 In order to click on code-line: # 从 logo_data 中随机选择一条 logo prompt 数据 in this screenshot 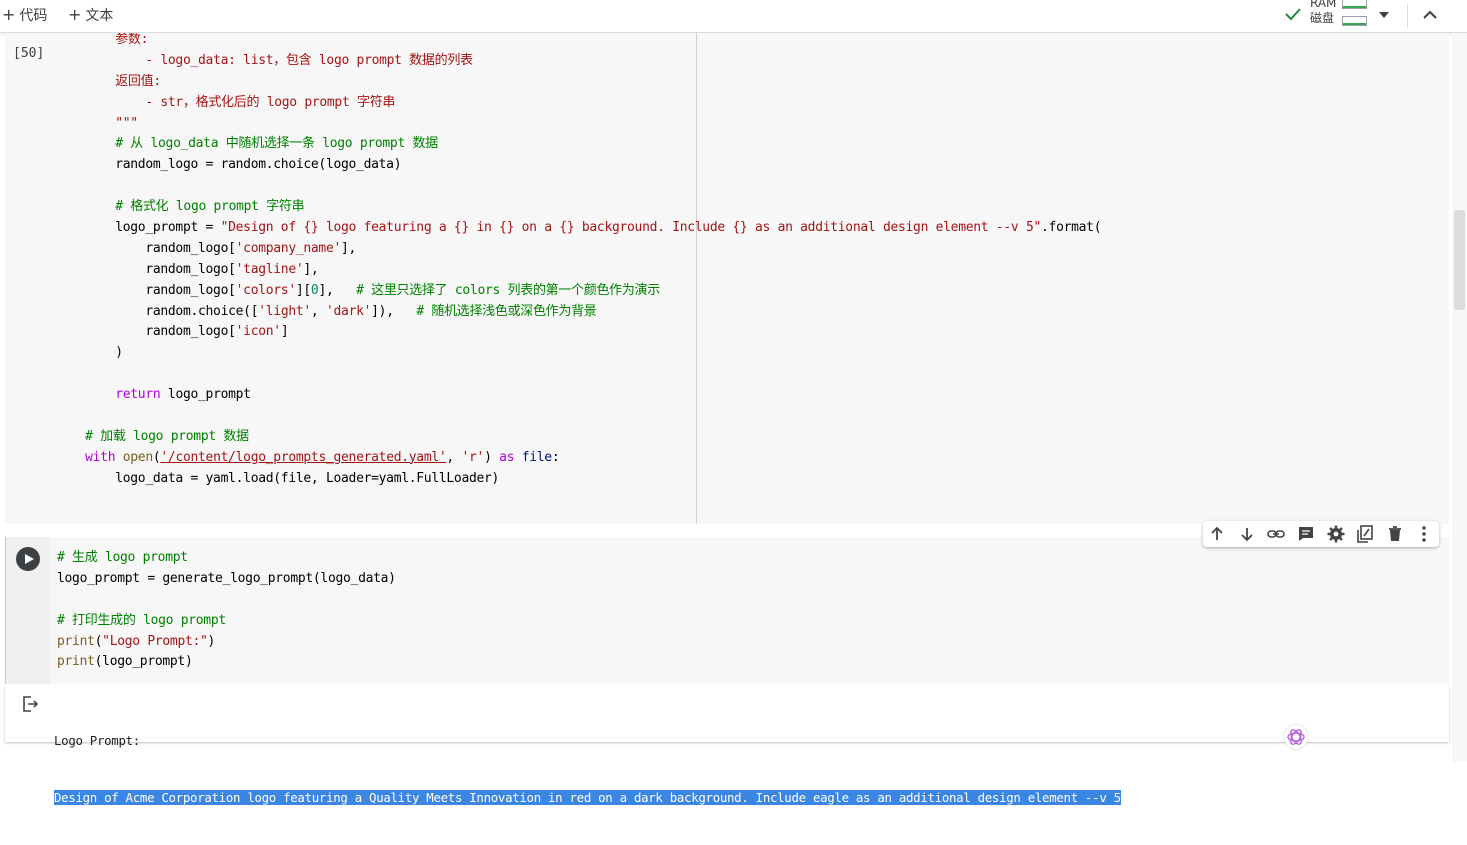, I will do `click(578, 144)`.